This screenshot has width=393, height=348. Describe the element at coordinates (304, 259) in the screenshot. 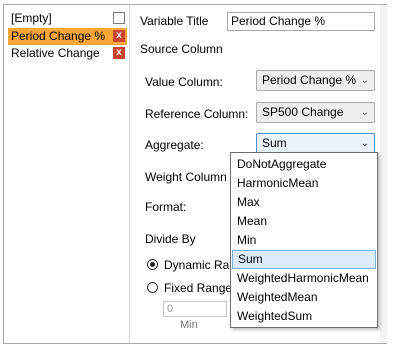

I see `dropdown-option-selected: Sum` at that location.